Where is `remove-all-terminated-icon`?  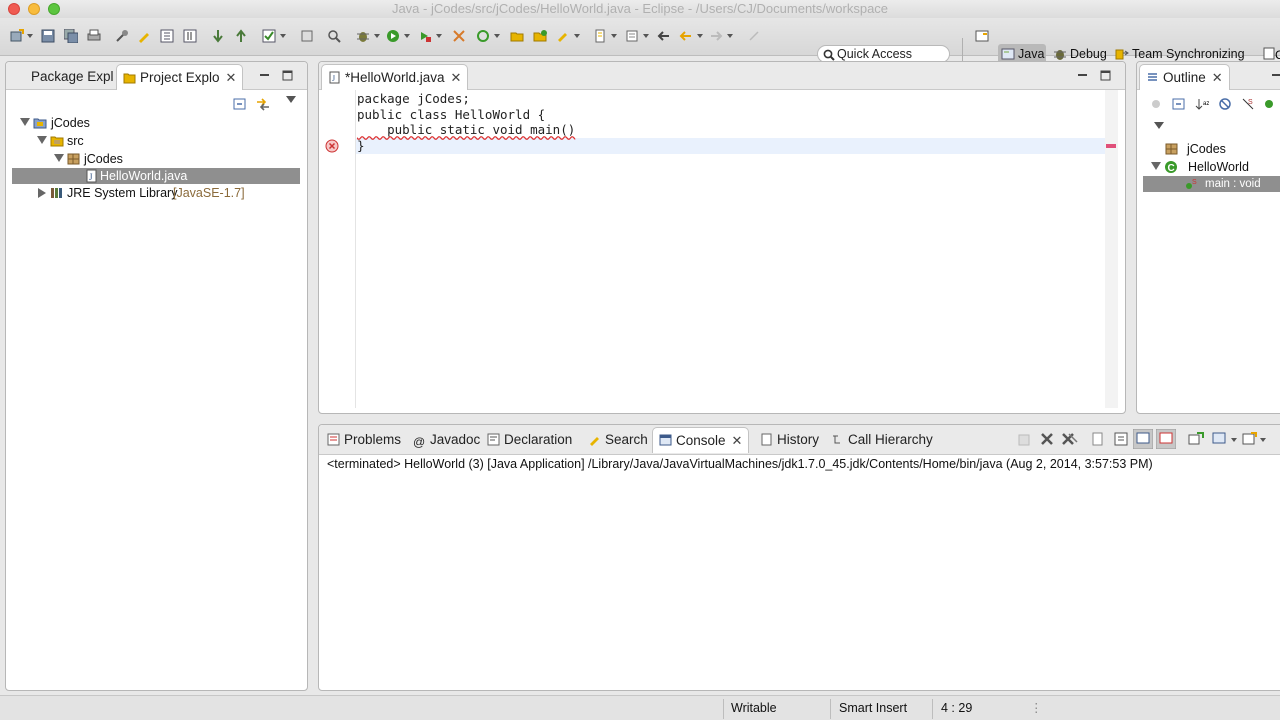 remove-all-terminated-icon is located at coordinates (1070, 439).